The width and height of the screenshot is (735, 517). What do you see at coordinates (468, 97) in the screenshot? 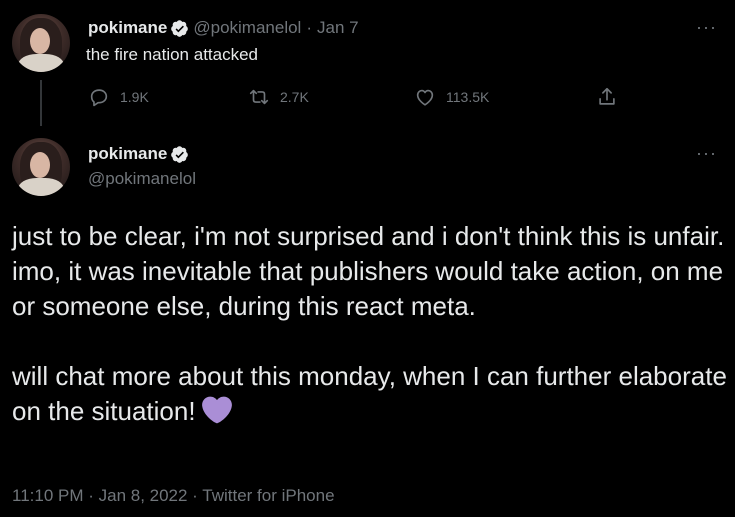
I see `like-count: 113.5K` at bounding box center [468, 97].